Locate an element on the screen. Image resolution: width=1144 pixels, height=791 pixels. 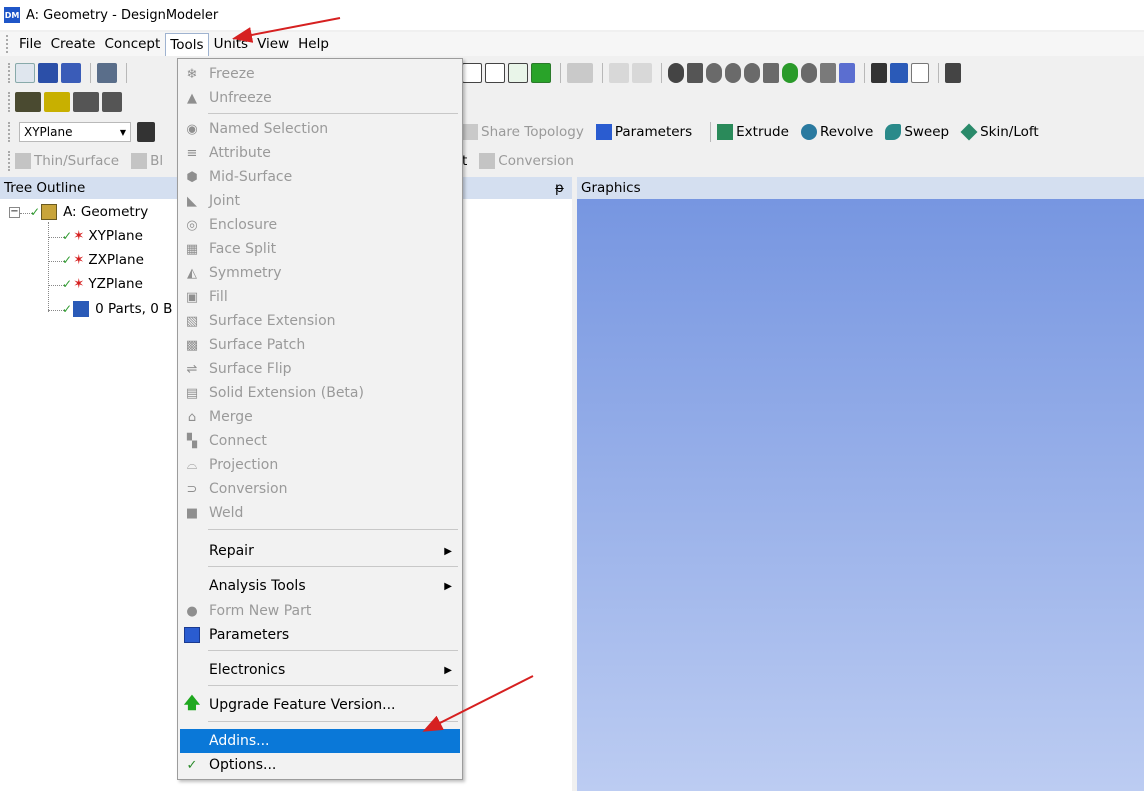
tree-item-zxplane: ✓ ✶ ZXPlane is located at coordinates (103, 260).